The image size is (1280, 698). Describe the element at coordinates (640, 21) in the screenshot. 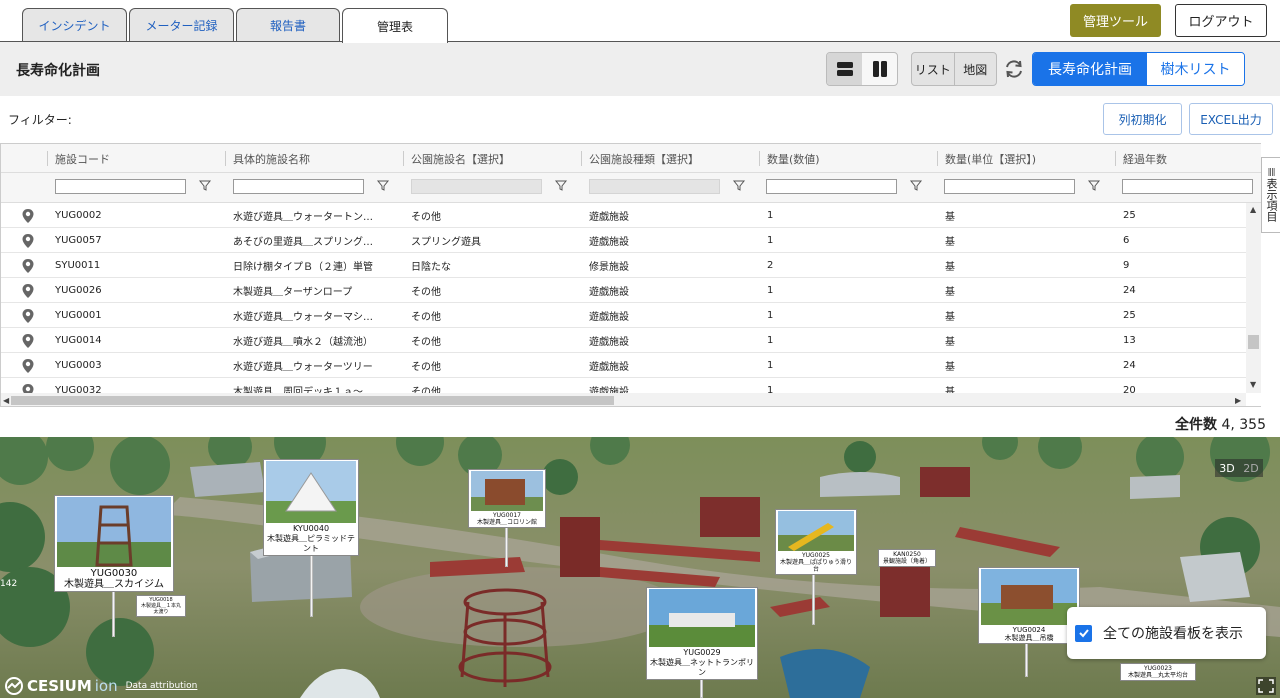

I see `top-bar: インシデント メーター記録 報告書 管理表 管理ツール ログアウト` at that location.